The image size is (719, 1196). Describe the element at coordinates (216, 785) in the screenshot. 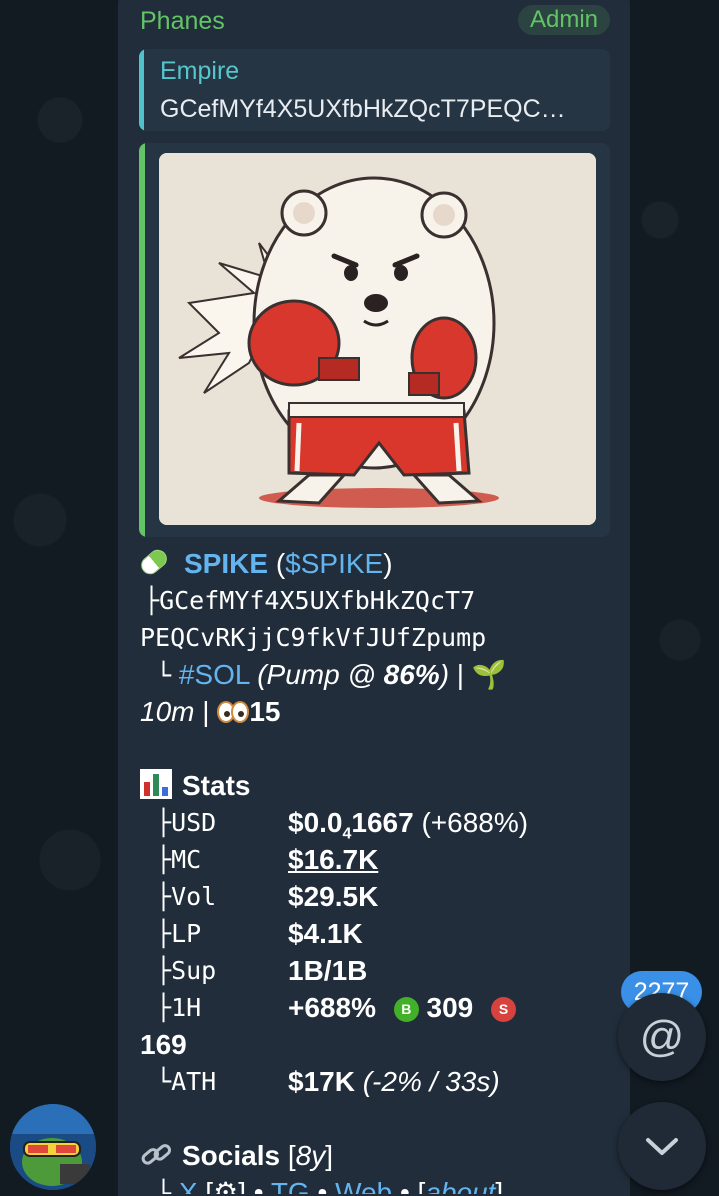

I see `stats-heading: Stats` at that location.